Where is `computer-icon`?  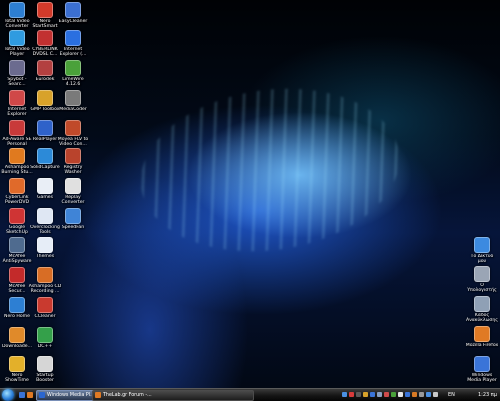 computer-icon is located at coordinates (482, 274).